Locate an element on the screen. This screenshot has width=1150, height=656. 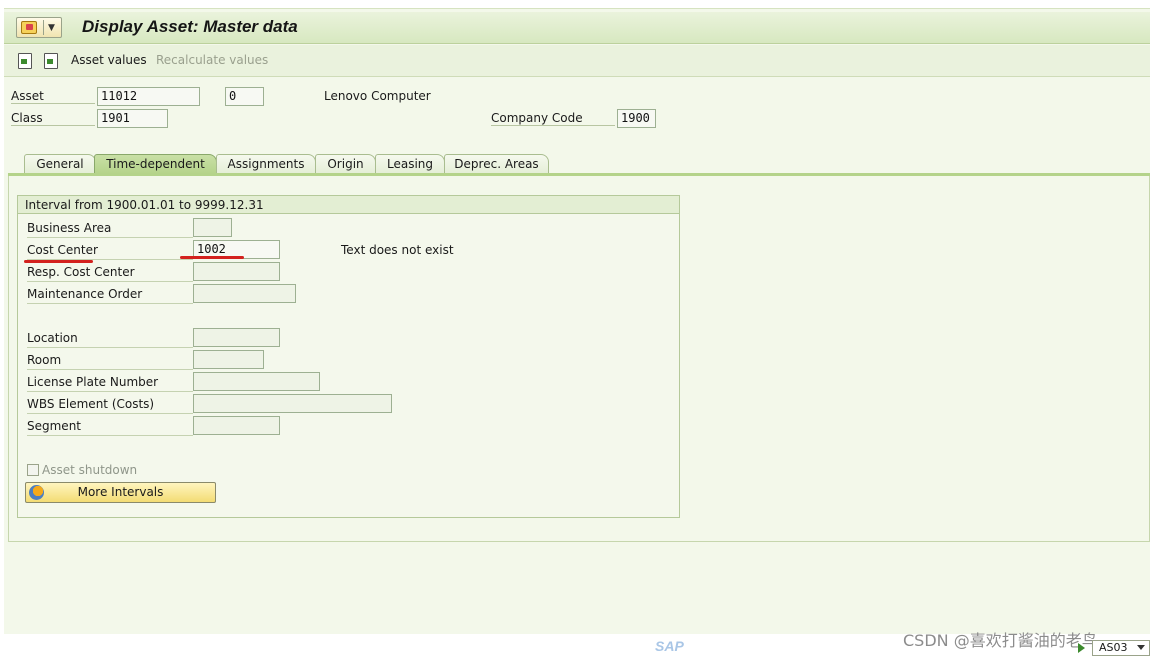
wbs-element-field is located at coordinates (292, 403).